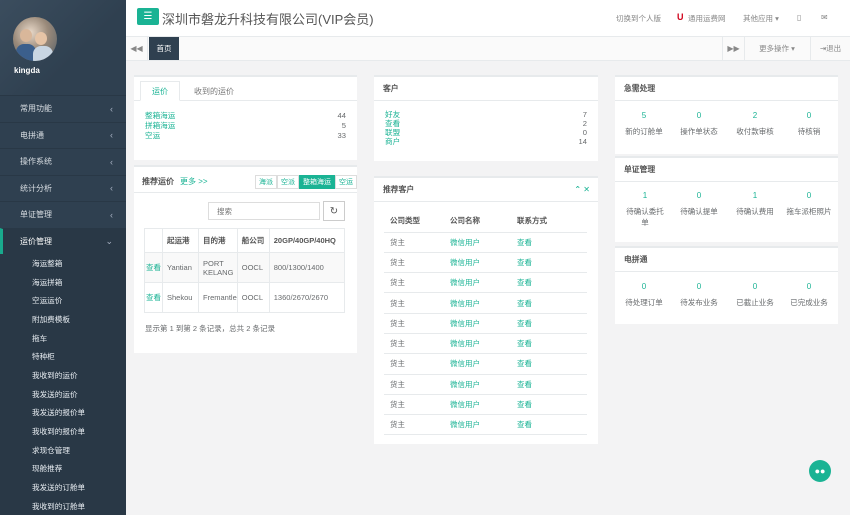 Image resolution: width=850 pixels, height=515 pixels. I want to click on sub-item: 我收到的订舱单, so click(63, 506).